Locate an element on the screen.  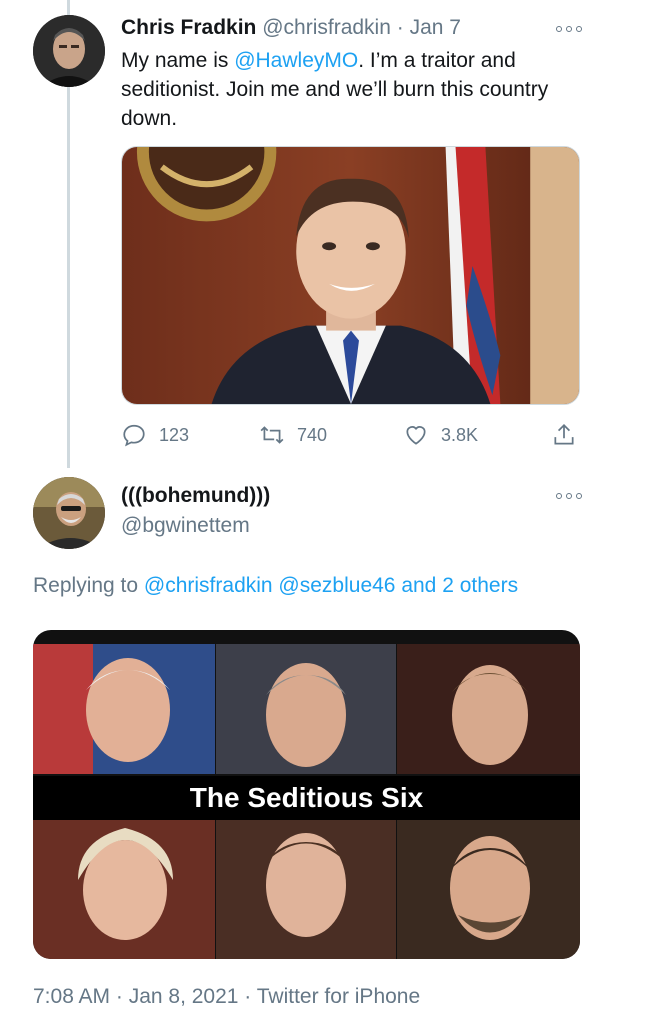
replying-prefix: Replying to is located at coordinates (88, 585).